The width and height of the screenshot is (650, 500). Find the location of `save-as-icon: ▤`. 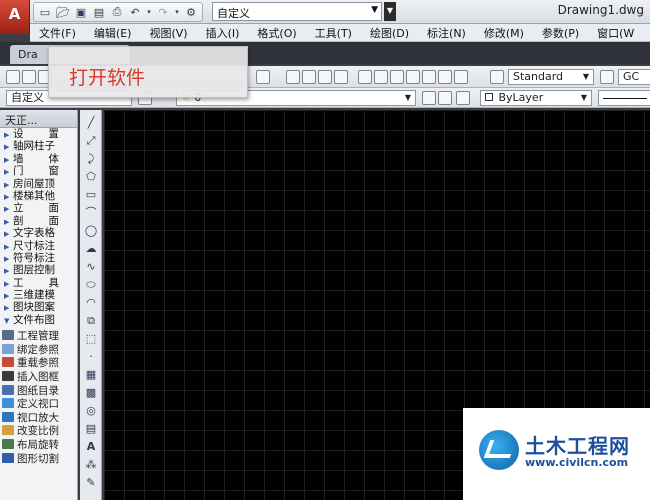

save-as-icon: ▤ is located at coordinates (99, 12).